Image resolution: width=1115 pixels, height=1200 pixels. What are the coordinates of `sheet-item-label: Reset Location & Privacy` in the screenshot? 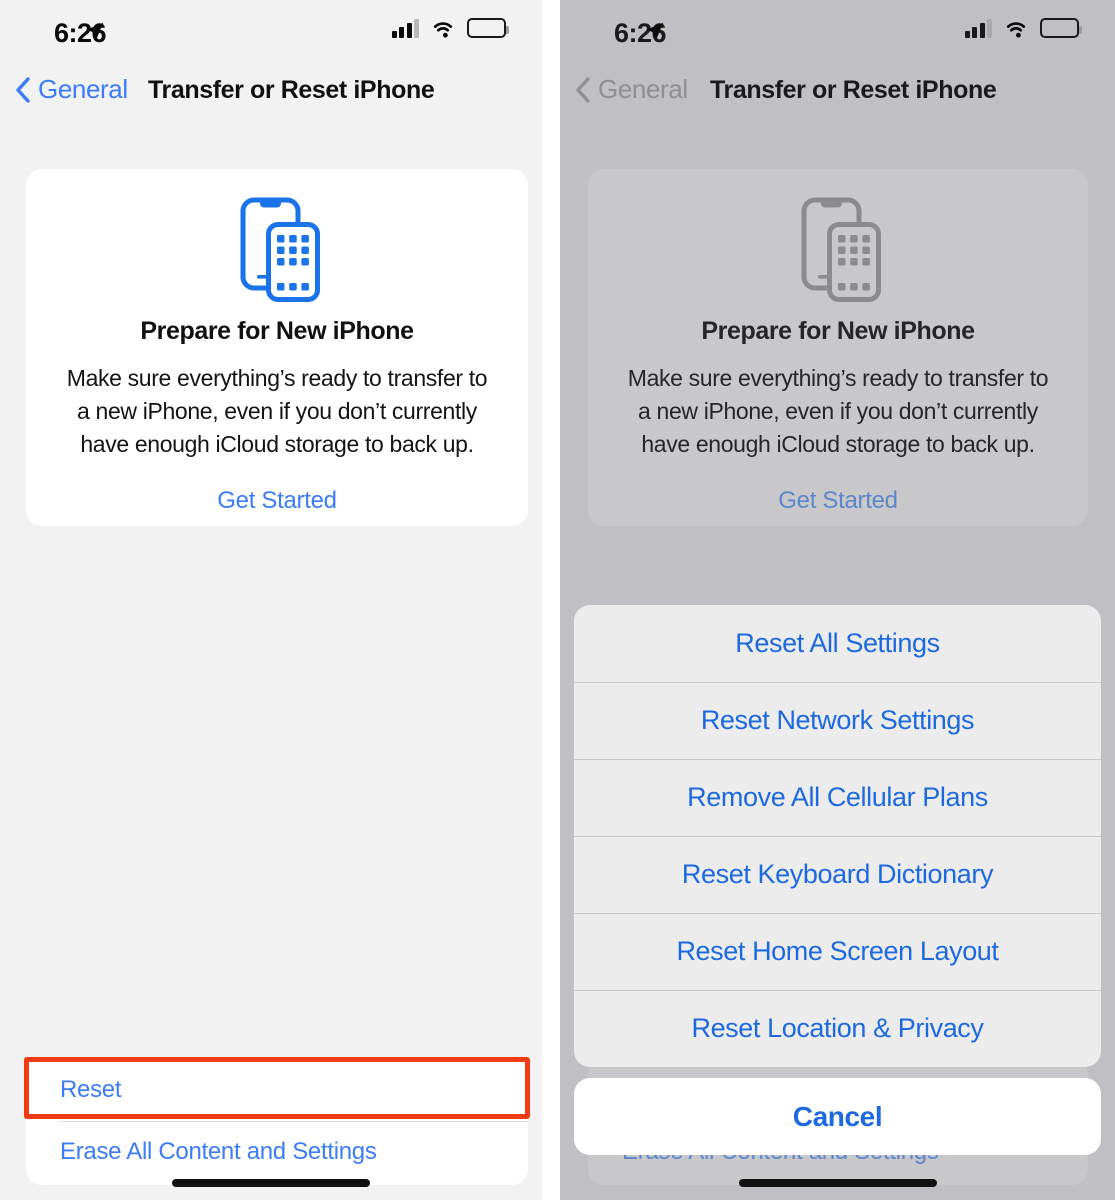 It's located at (837, 1028).